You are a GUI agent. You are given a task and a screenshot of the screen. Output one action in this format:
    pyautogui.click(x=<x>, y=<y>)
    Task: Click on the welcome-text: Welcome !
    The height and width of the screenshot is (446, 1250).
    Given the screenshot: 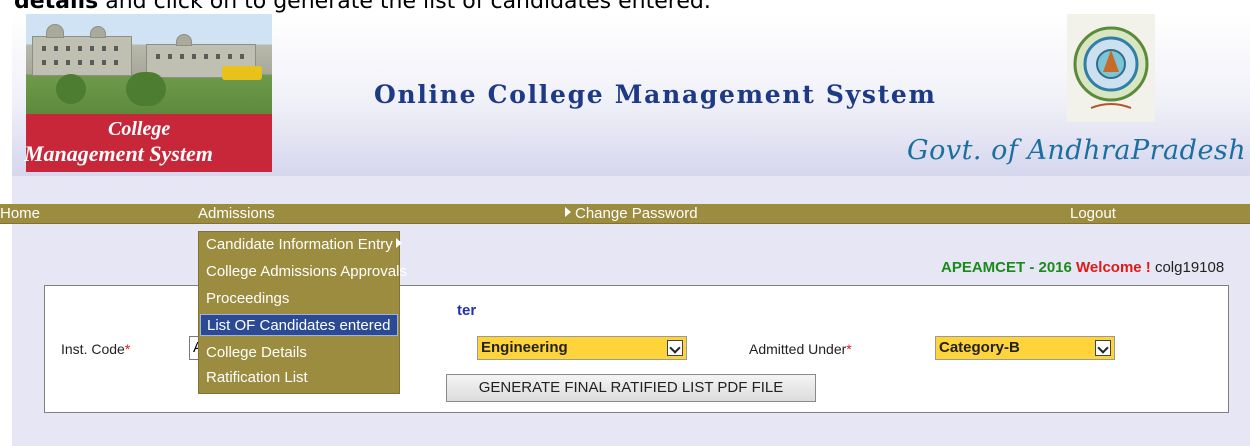 What is the action you would take?
    pyautogui.click(x=1113, y=267)
    